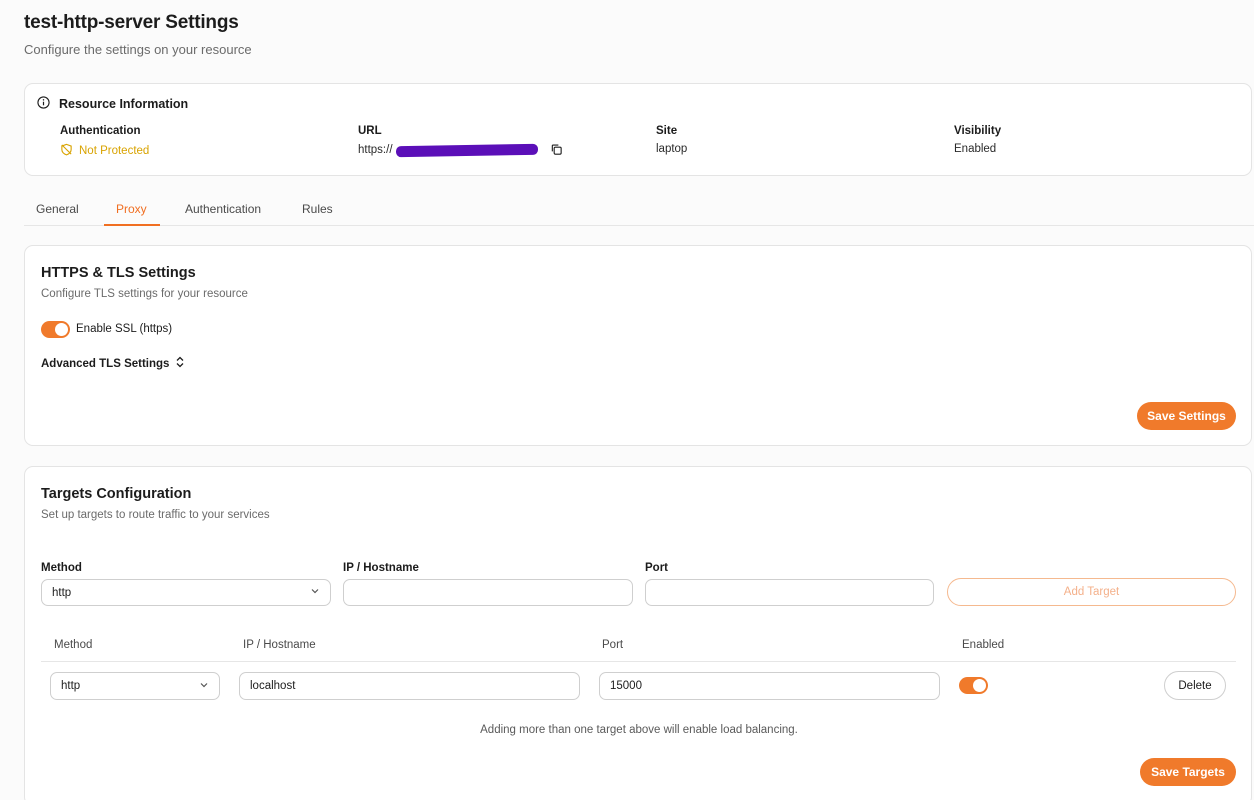 The width and height of the screenshot is (1254, 800). Describe the element at coordinates (180, 363) in the screenshot. I see `chevrons-up-down-icon` at that location.